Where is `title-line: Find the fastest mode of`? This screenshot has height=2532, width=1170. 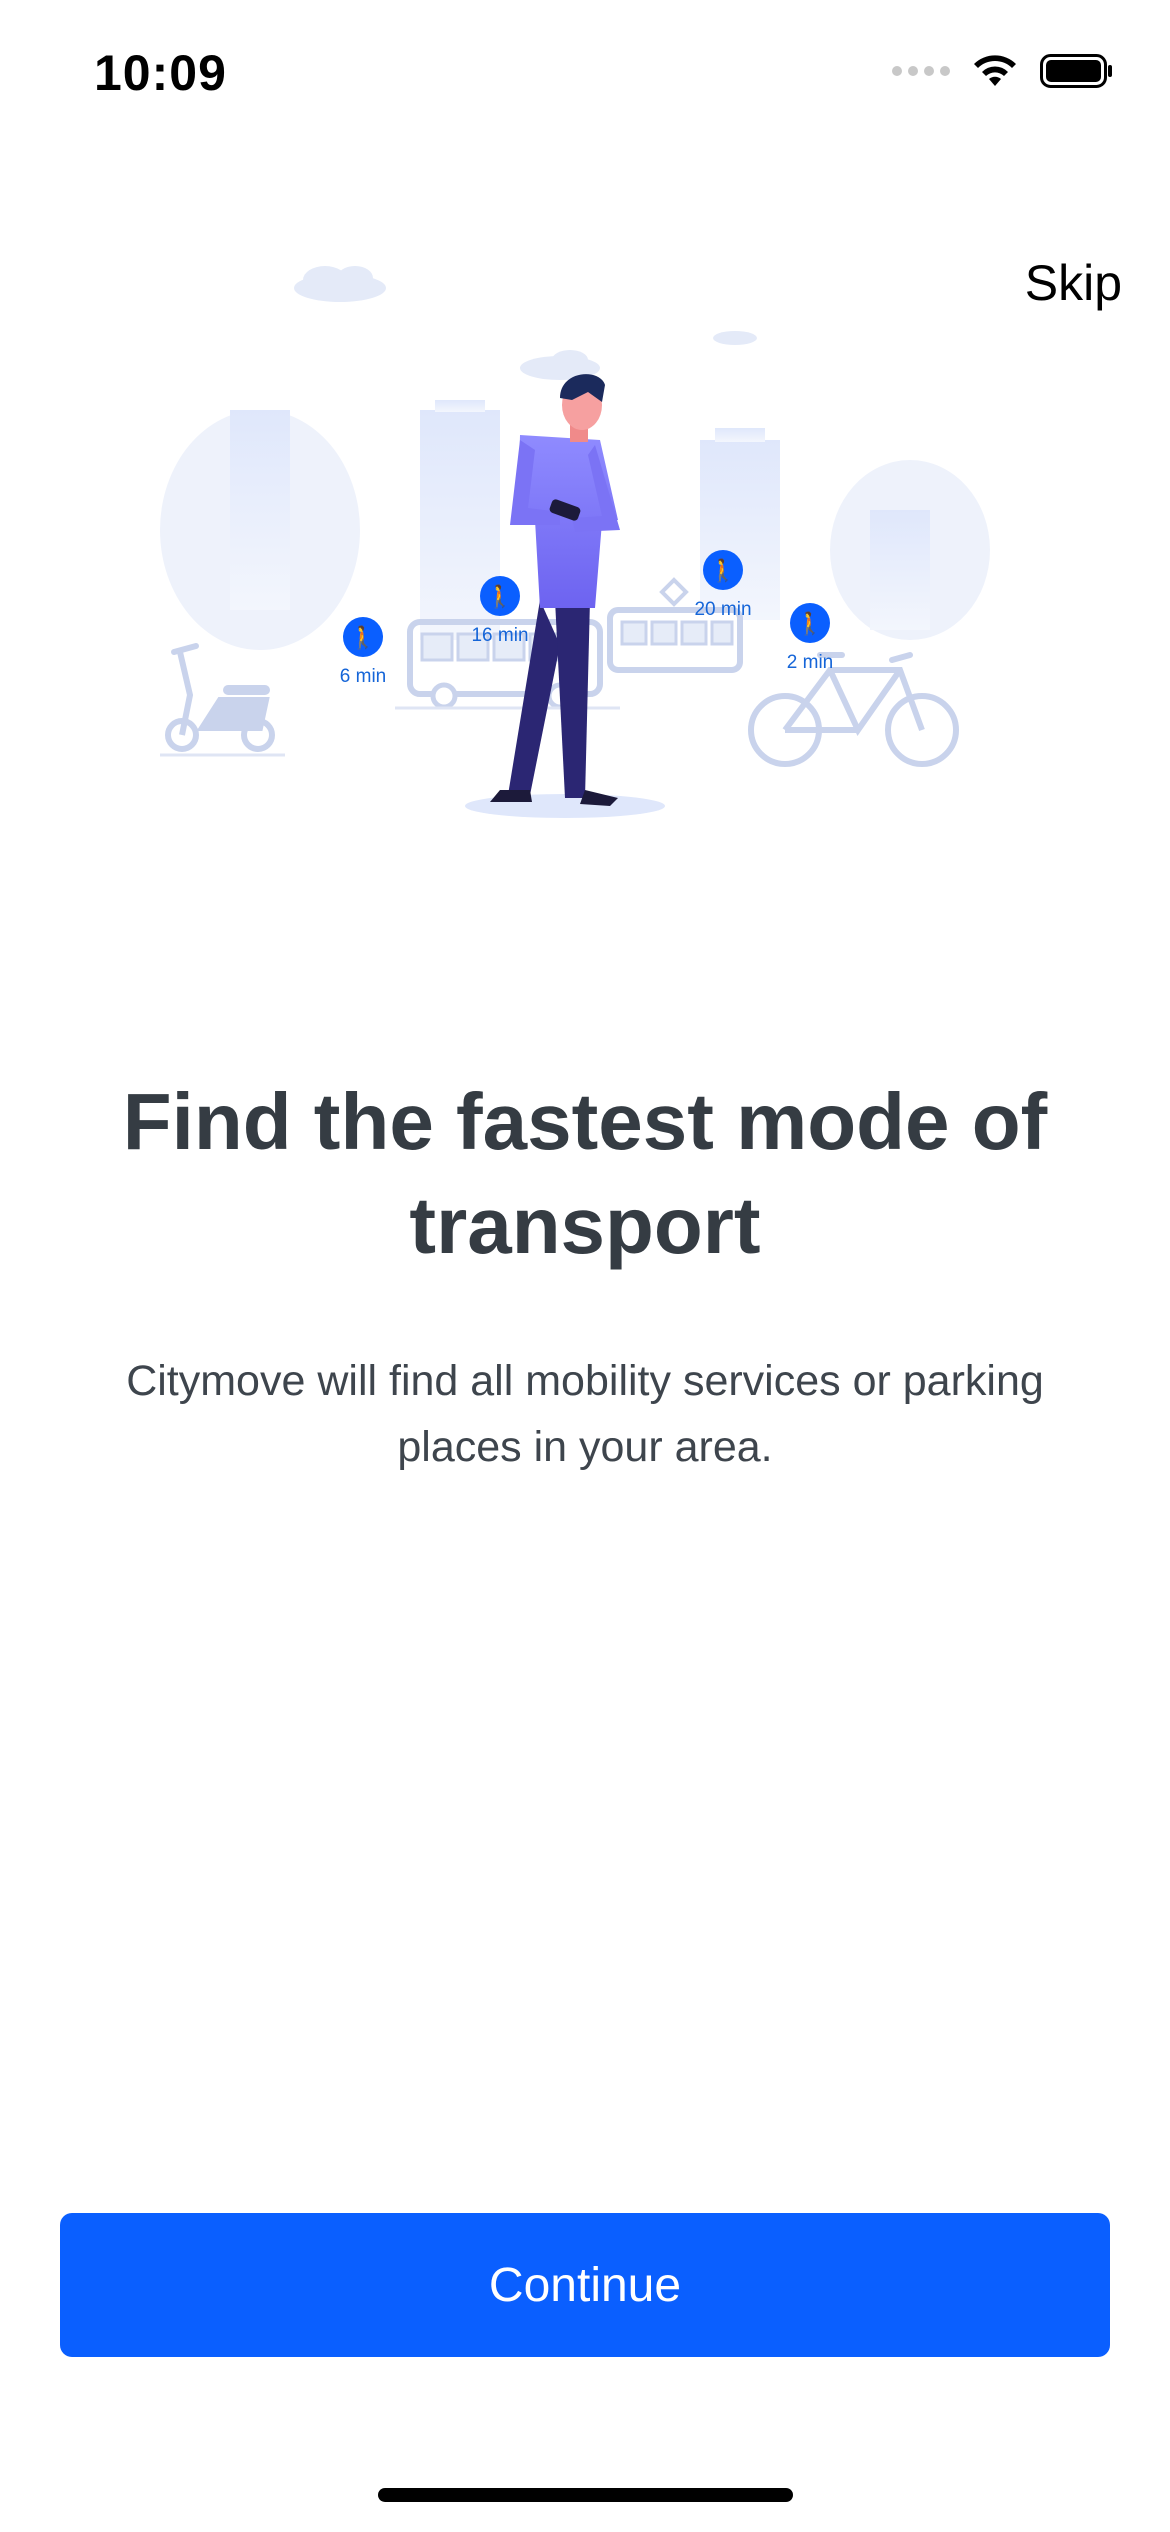 title-line: Find the fastest mode of is located at coordinates (585, 1121).